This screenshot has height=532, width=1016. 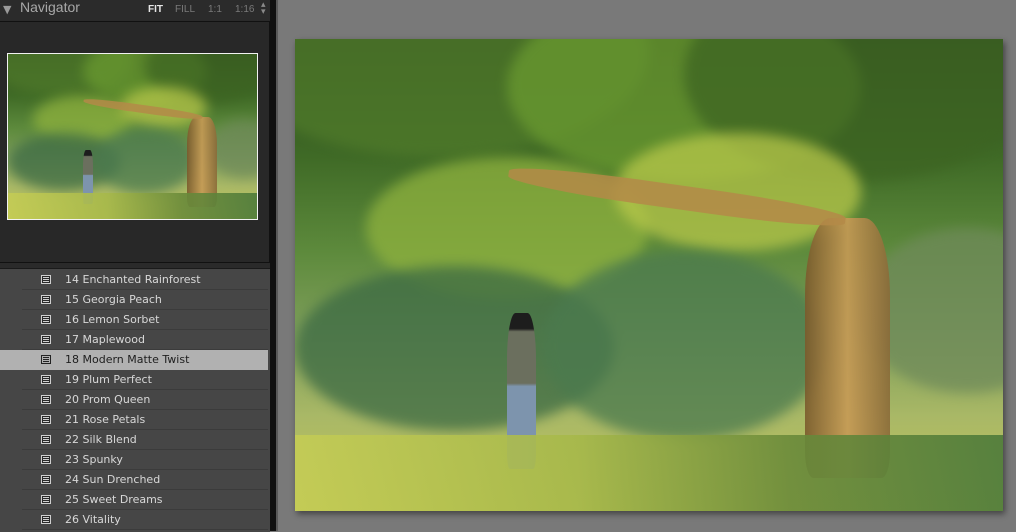 I want to click on panel-divider, so click(x=274, y=265).